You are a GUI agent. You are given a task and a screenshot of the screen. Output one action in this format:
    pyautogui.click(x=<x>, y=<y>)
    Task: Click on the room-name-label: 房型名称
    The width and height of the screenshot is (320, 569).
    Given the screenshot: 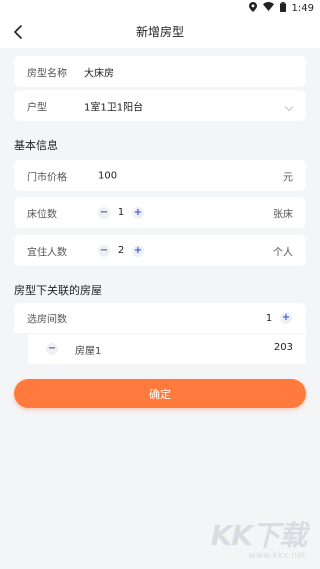 What is the action you would take?
    pyautogui.click(x=47, y=73)
    